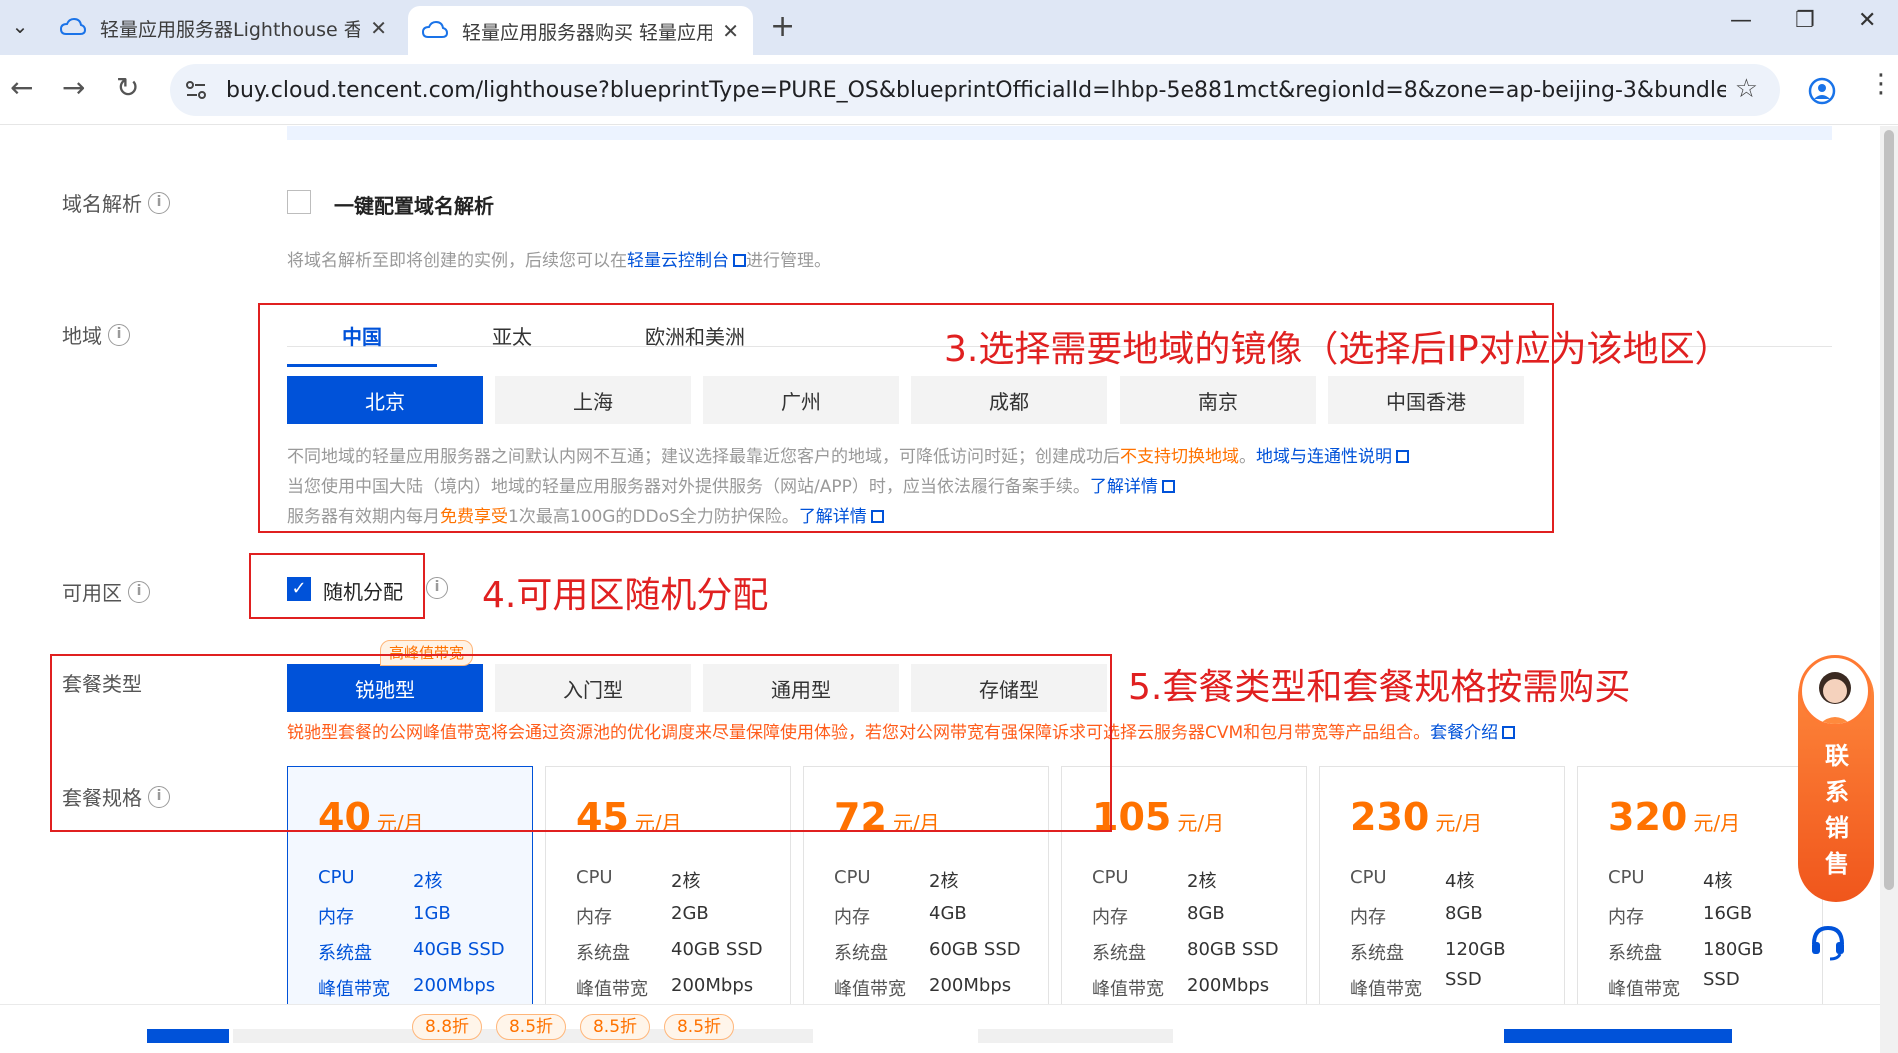  What do you see at coordinates (1075, 1036) in the screenshot?
I see `quantity-control` at bounding box center [1075, 1036].